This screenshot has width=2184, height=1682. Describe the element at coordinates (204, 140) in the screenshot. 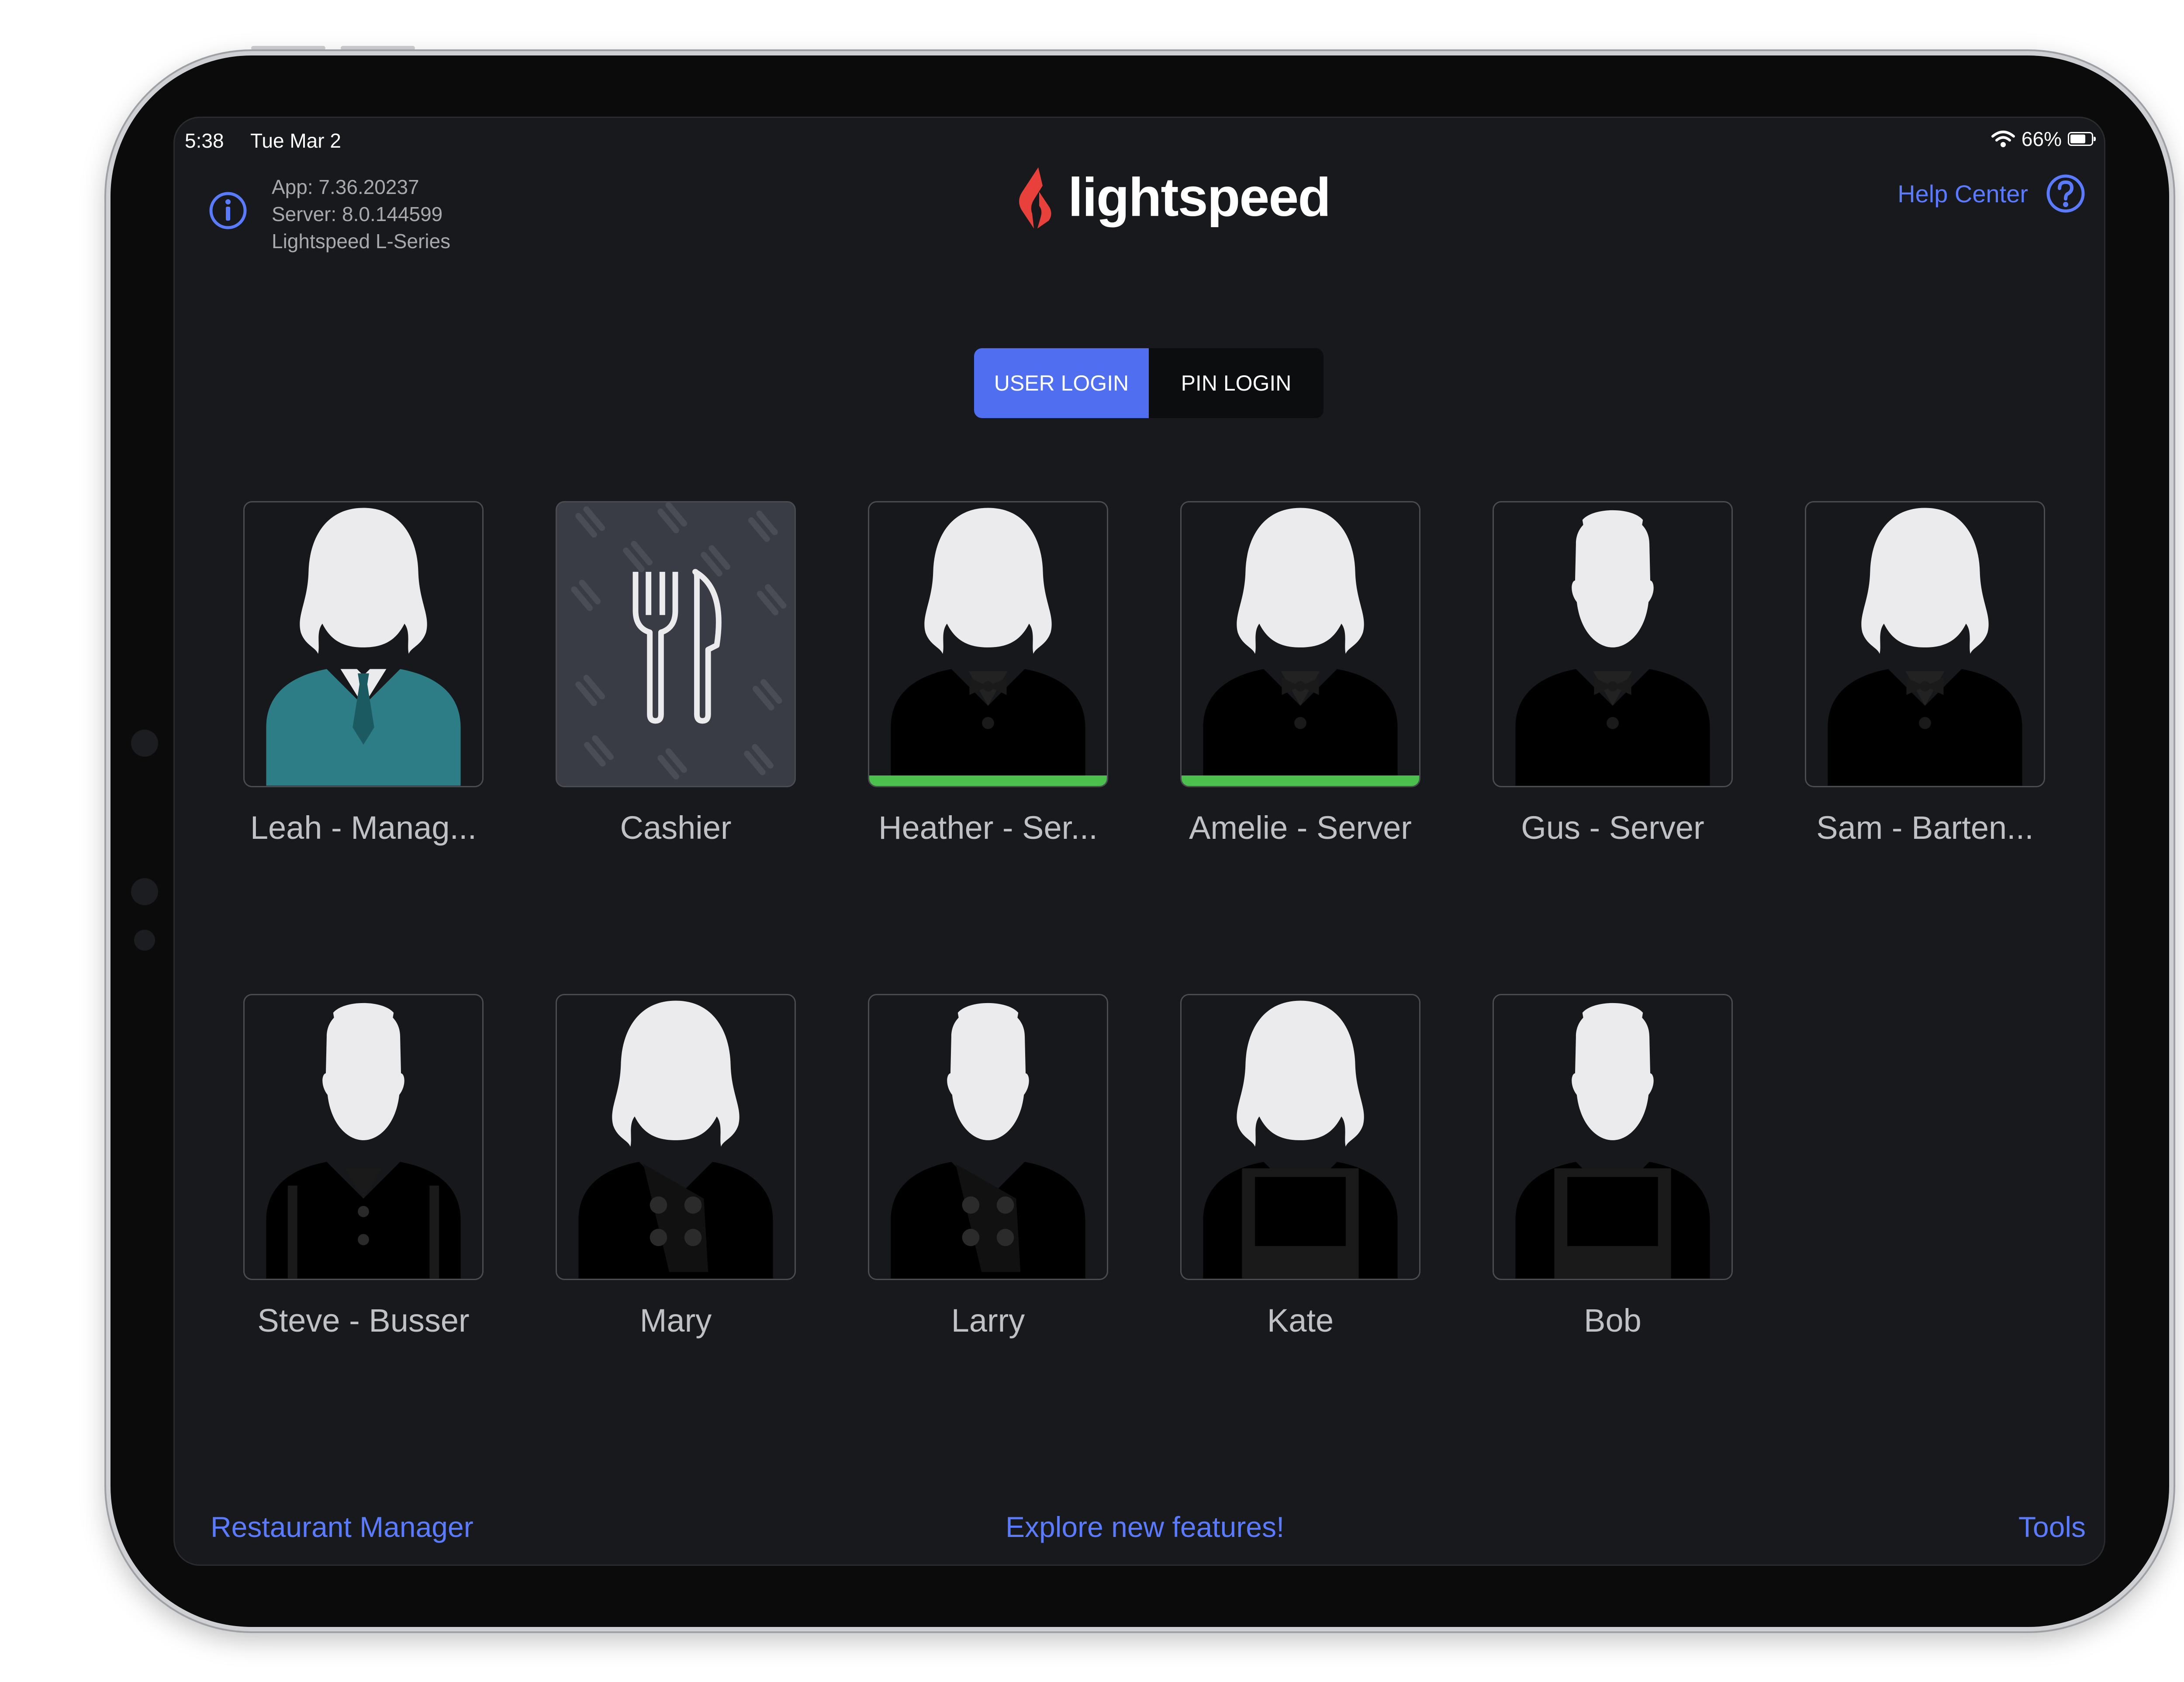

I see `status-time: 5:38` at that location.